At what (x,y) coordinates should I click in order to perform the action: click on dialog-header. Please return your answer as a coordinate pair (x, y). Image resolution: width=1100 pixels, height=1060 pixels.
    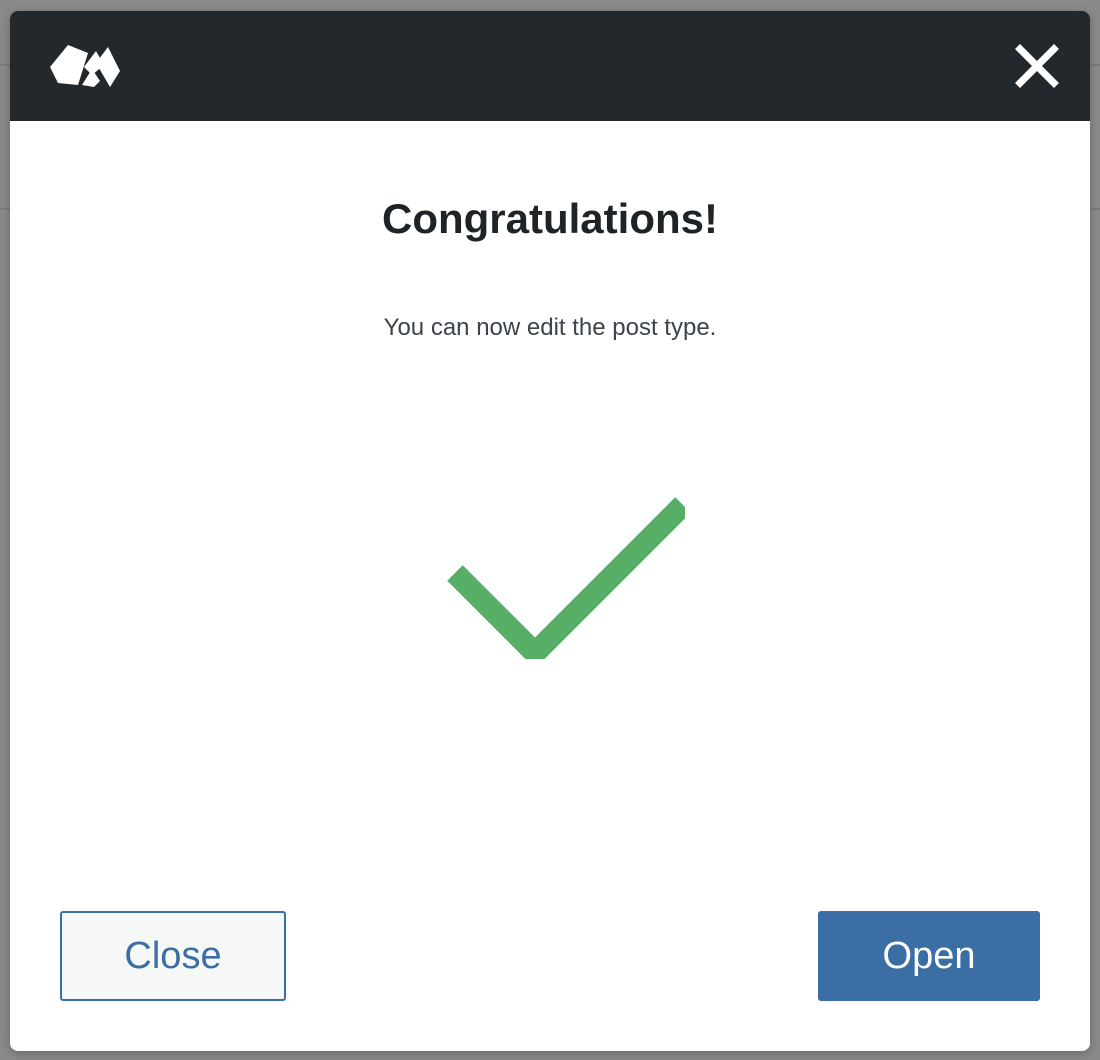
    Looking at the image, I should click on (550, 66).